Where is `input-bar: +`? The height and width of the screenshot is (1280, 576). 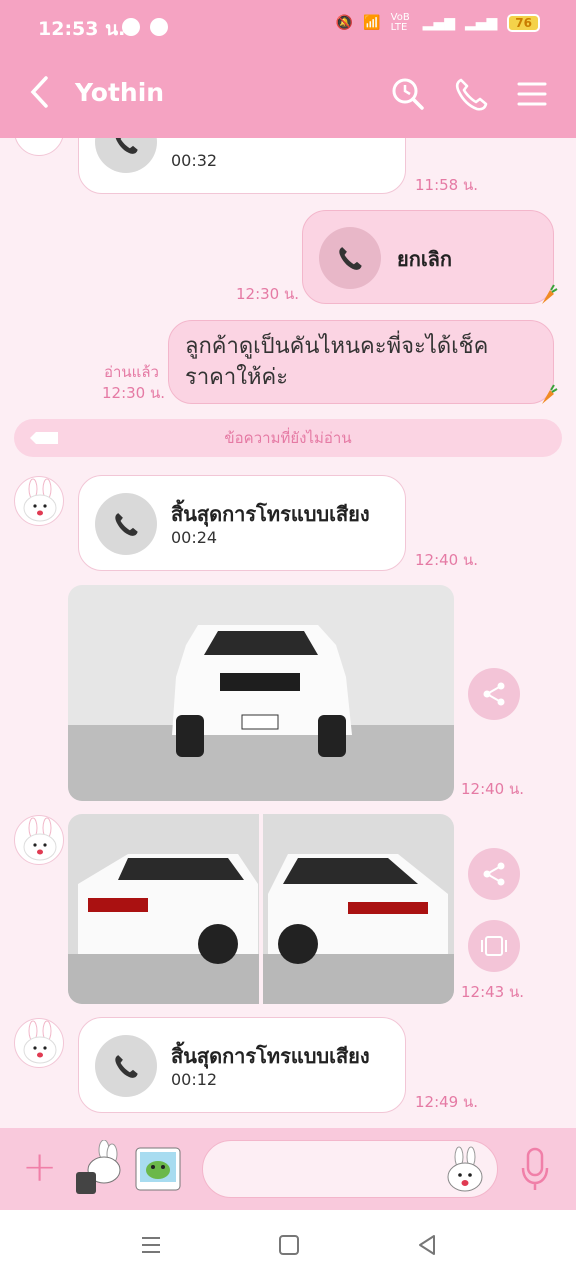
input-bar: + is located at coordinates (288, 1169).